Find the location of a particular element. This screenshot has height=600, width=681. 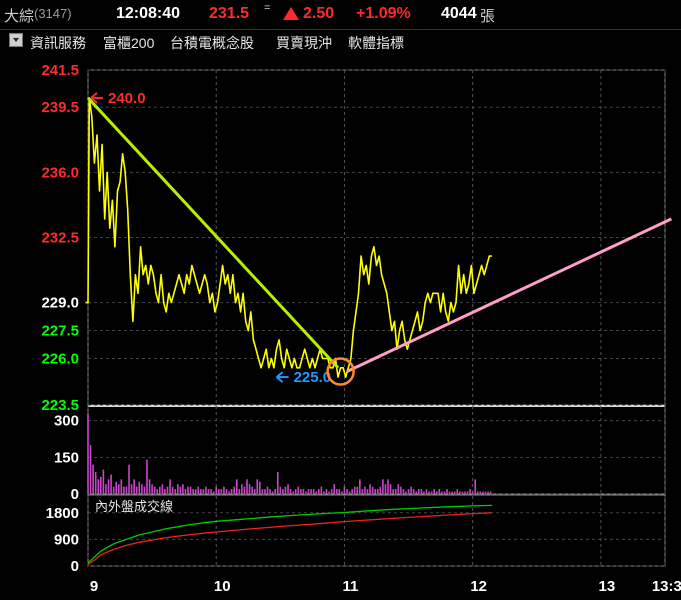

x-tick-label: 13 is located at coordinates (607, 586).